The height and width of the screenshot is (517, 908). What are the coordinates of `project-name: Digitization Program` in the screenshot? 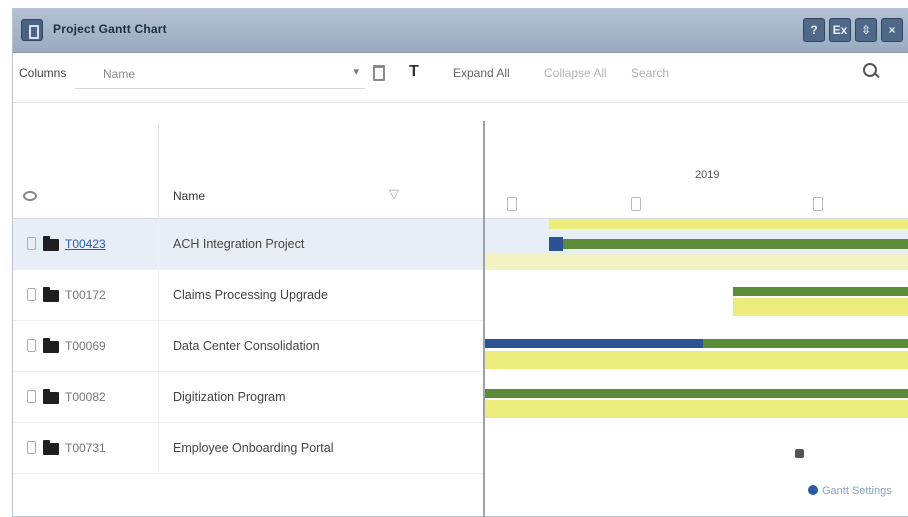 It's located at (229, 397).